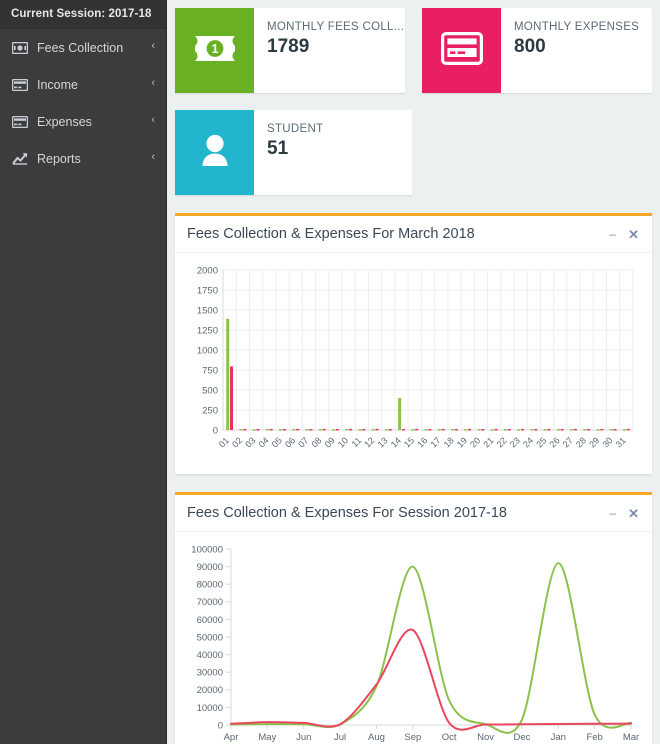 The image size is (660, 744). What do you see at coordinates (210, 673) in the screenshot?
I see `svg-text: 30000` at bounding box center [210, 673].